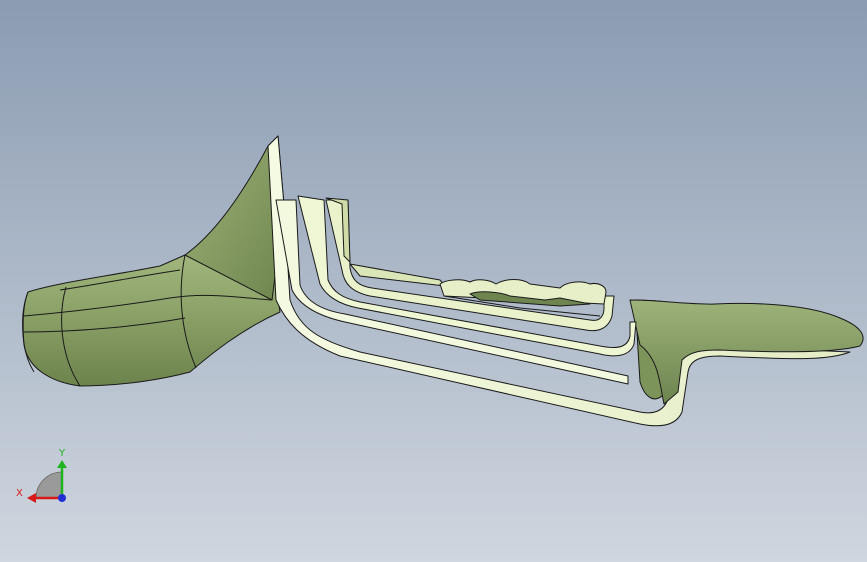  What do you see at coordinates (62, 498) in the screenshot?
I see `z-axis-dot` at bounding box center [62, 498].